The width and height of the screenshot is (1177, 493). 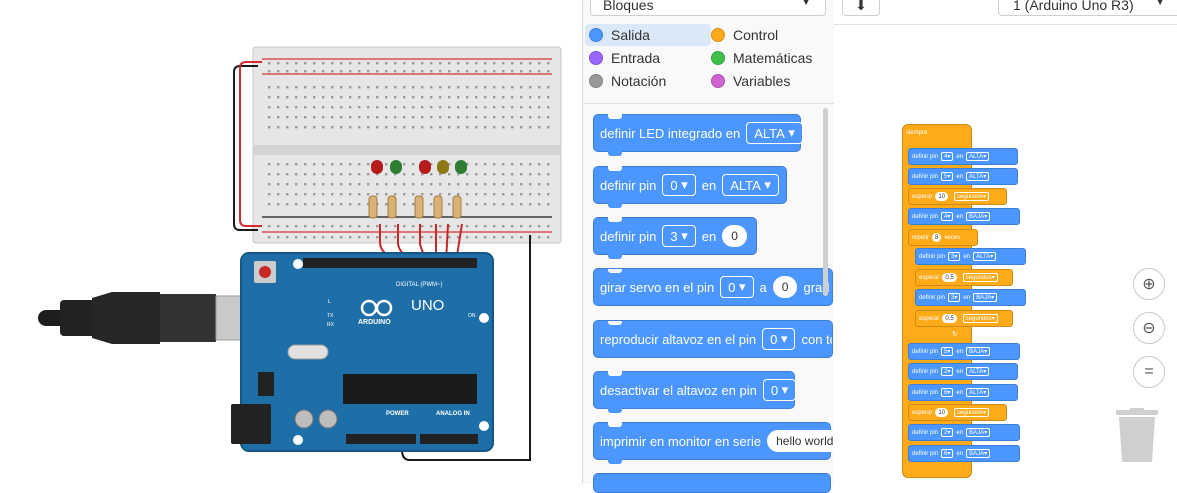 I want to click on category-control: Control, so click(x=744, y=35).